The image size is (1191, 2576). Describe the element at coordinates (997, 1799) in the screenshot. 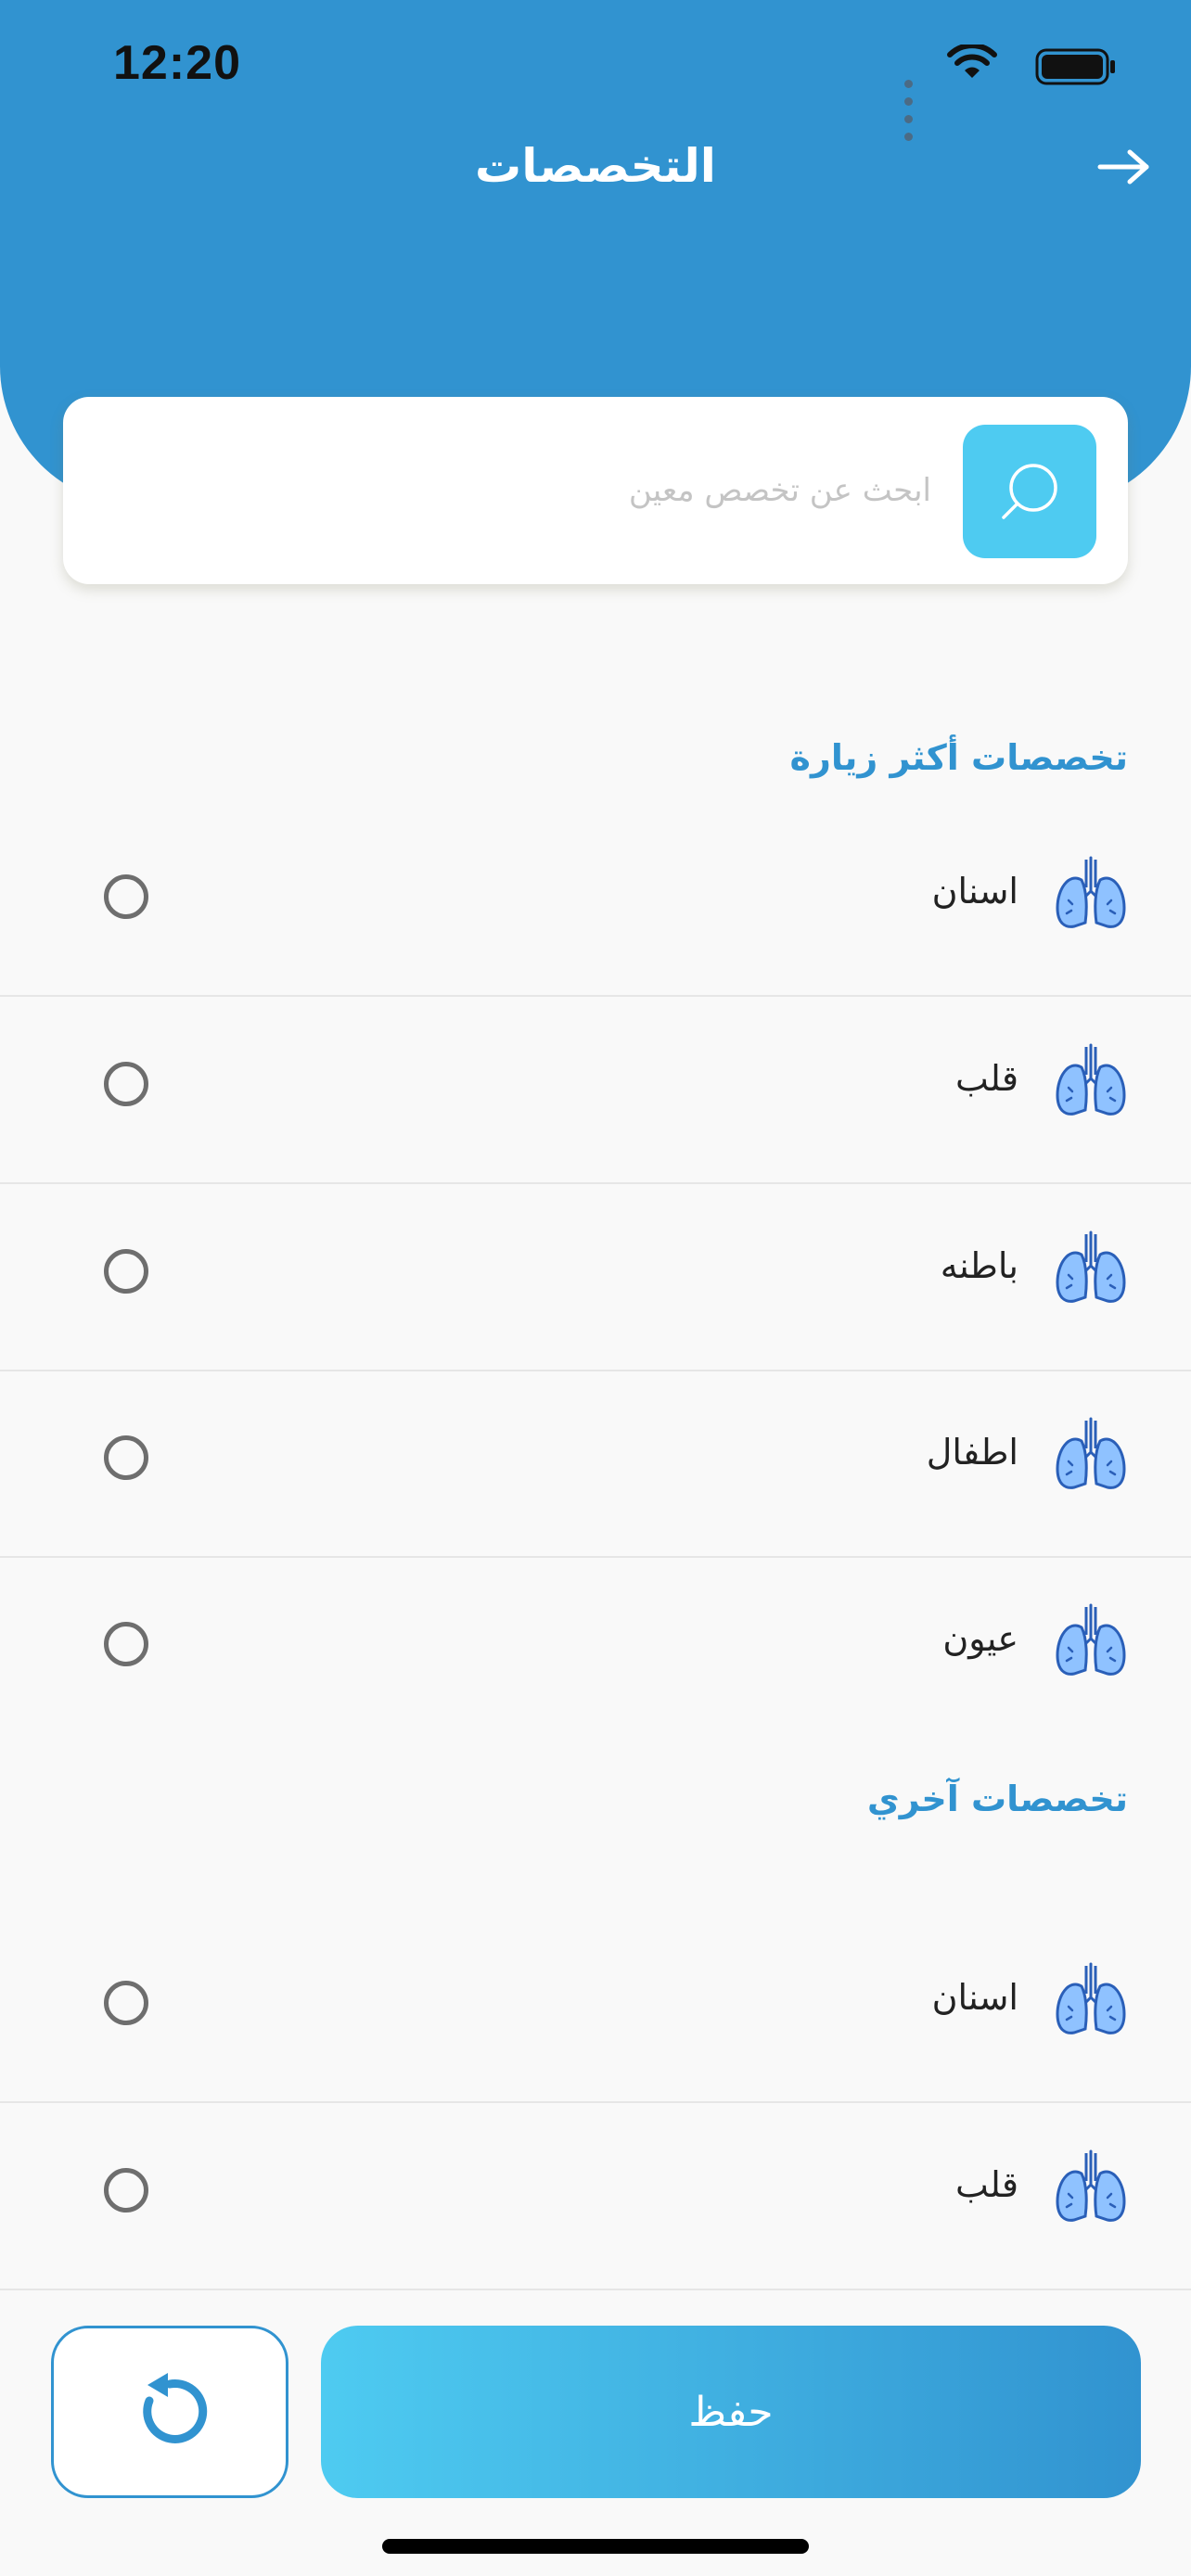

I see `section-title-others: تخصصات آخري` at that location.